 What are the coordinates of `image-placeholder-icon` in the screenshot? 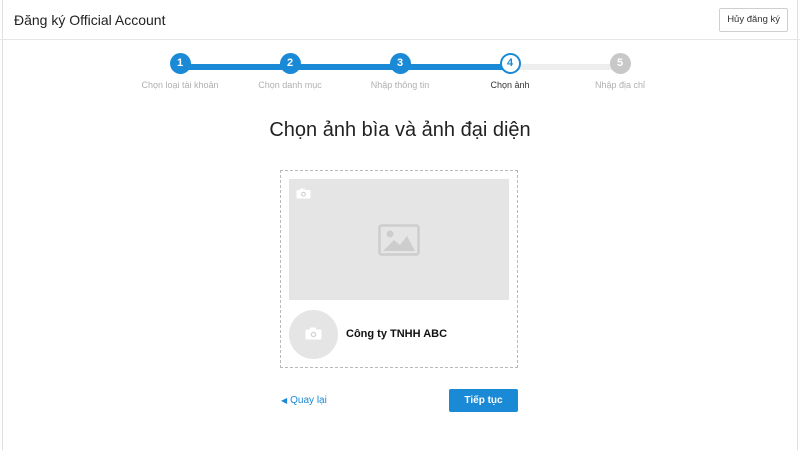 It's located at (399, 242).